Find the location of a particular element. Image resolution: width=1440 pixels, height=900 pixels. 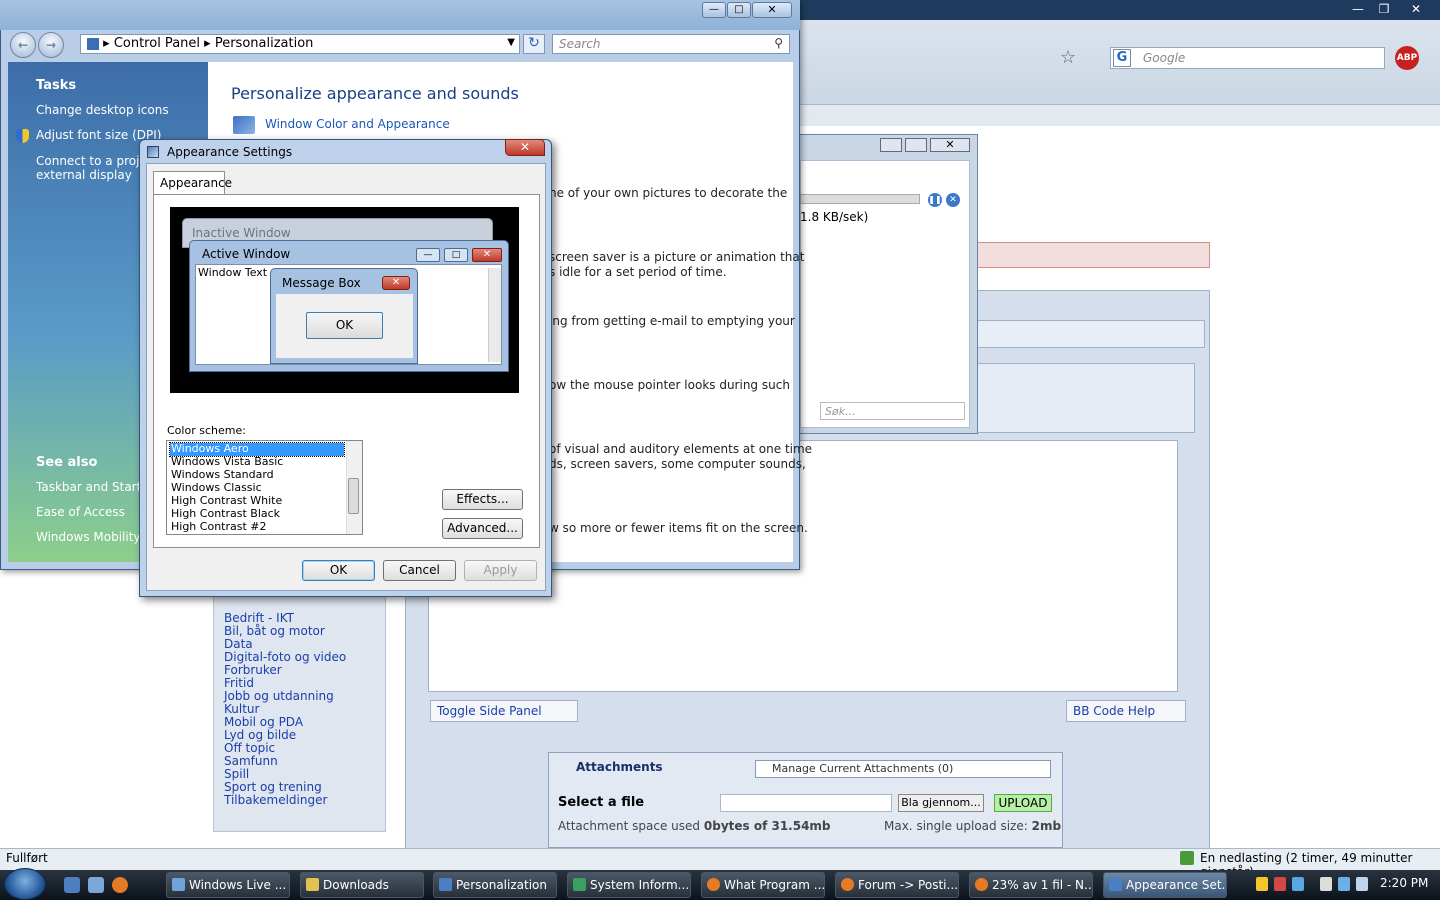

cancel-button: Cancel is located at coordinates (419, 570).